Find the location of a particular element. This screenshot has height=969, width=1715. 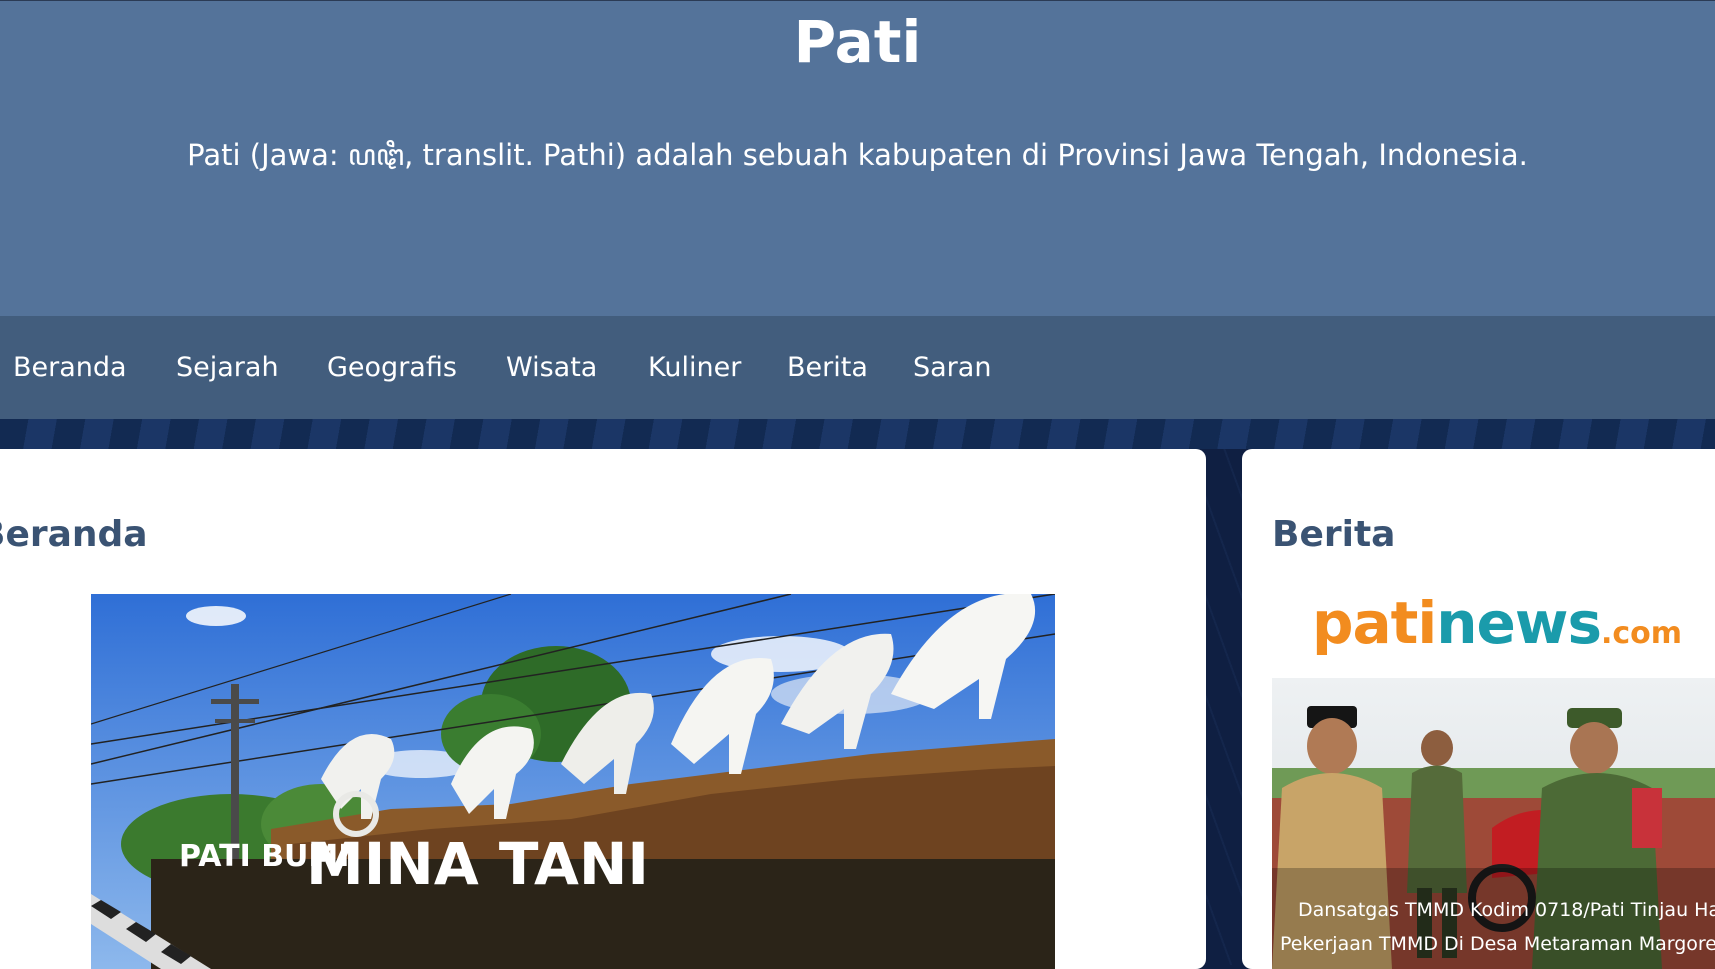

site-title: Pati is located at coordinates (857, 42).